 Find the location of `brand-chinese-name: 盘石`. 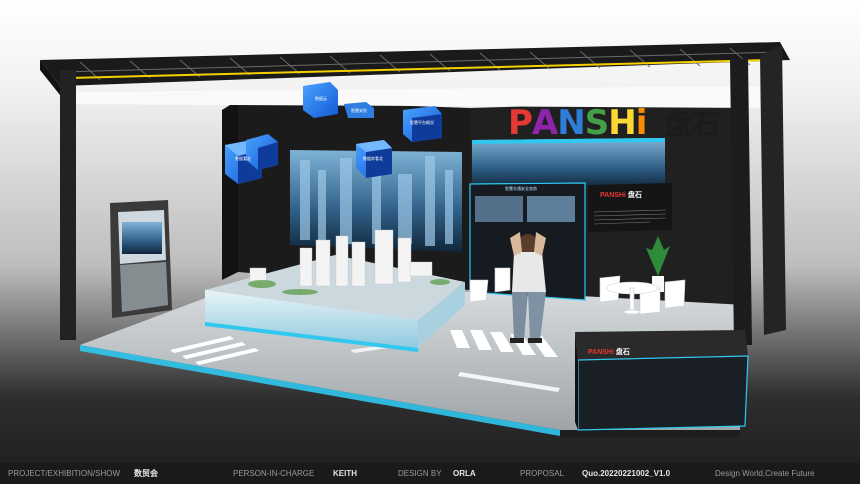

brand-chinese-name: 盘石 is located at coordinates (692, 124).